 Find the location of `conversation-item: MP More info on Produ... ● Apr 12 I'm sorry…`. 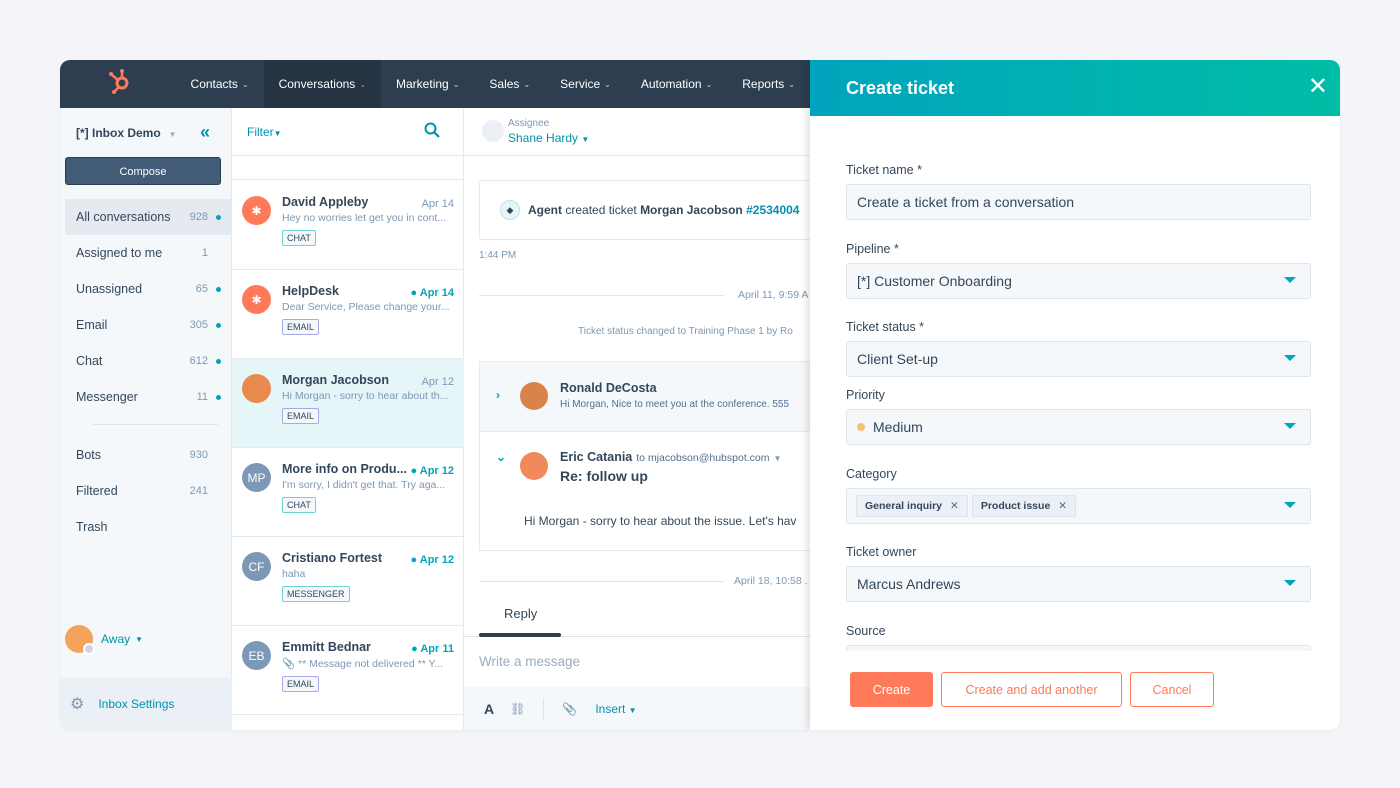

conversation-item: MP More info on Produ... ● Apr 12 I'm sorry… is located at coordinates (348, 492).